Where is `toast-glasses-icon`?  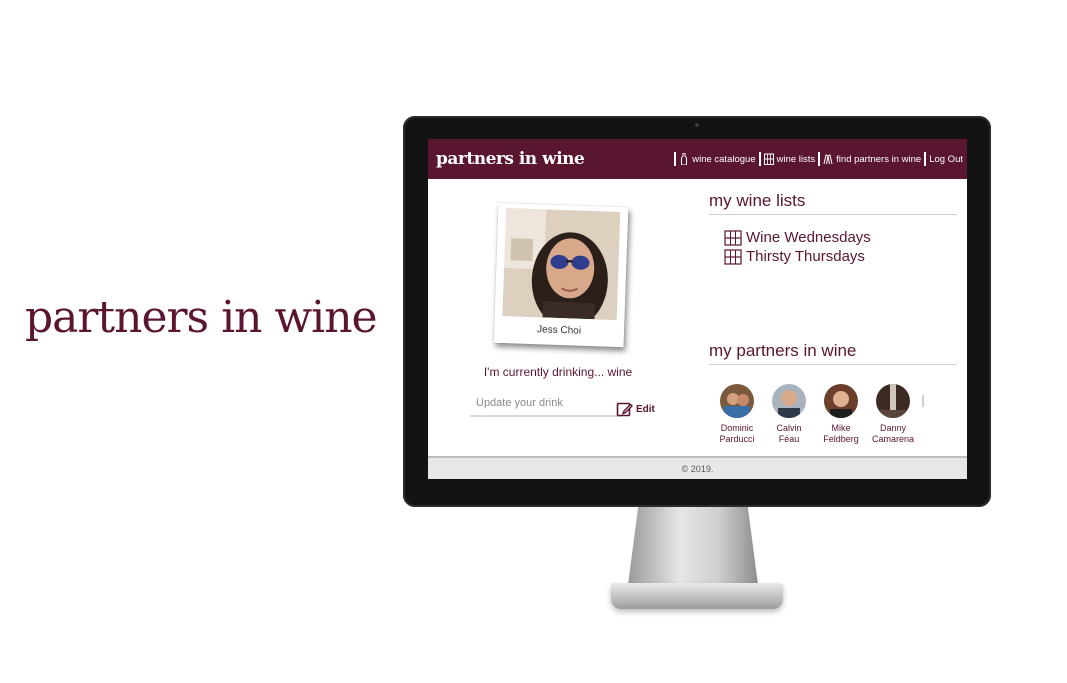
toast-glasses-icon is located at coordinates (828, 159).